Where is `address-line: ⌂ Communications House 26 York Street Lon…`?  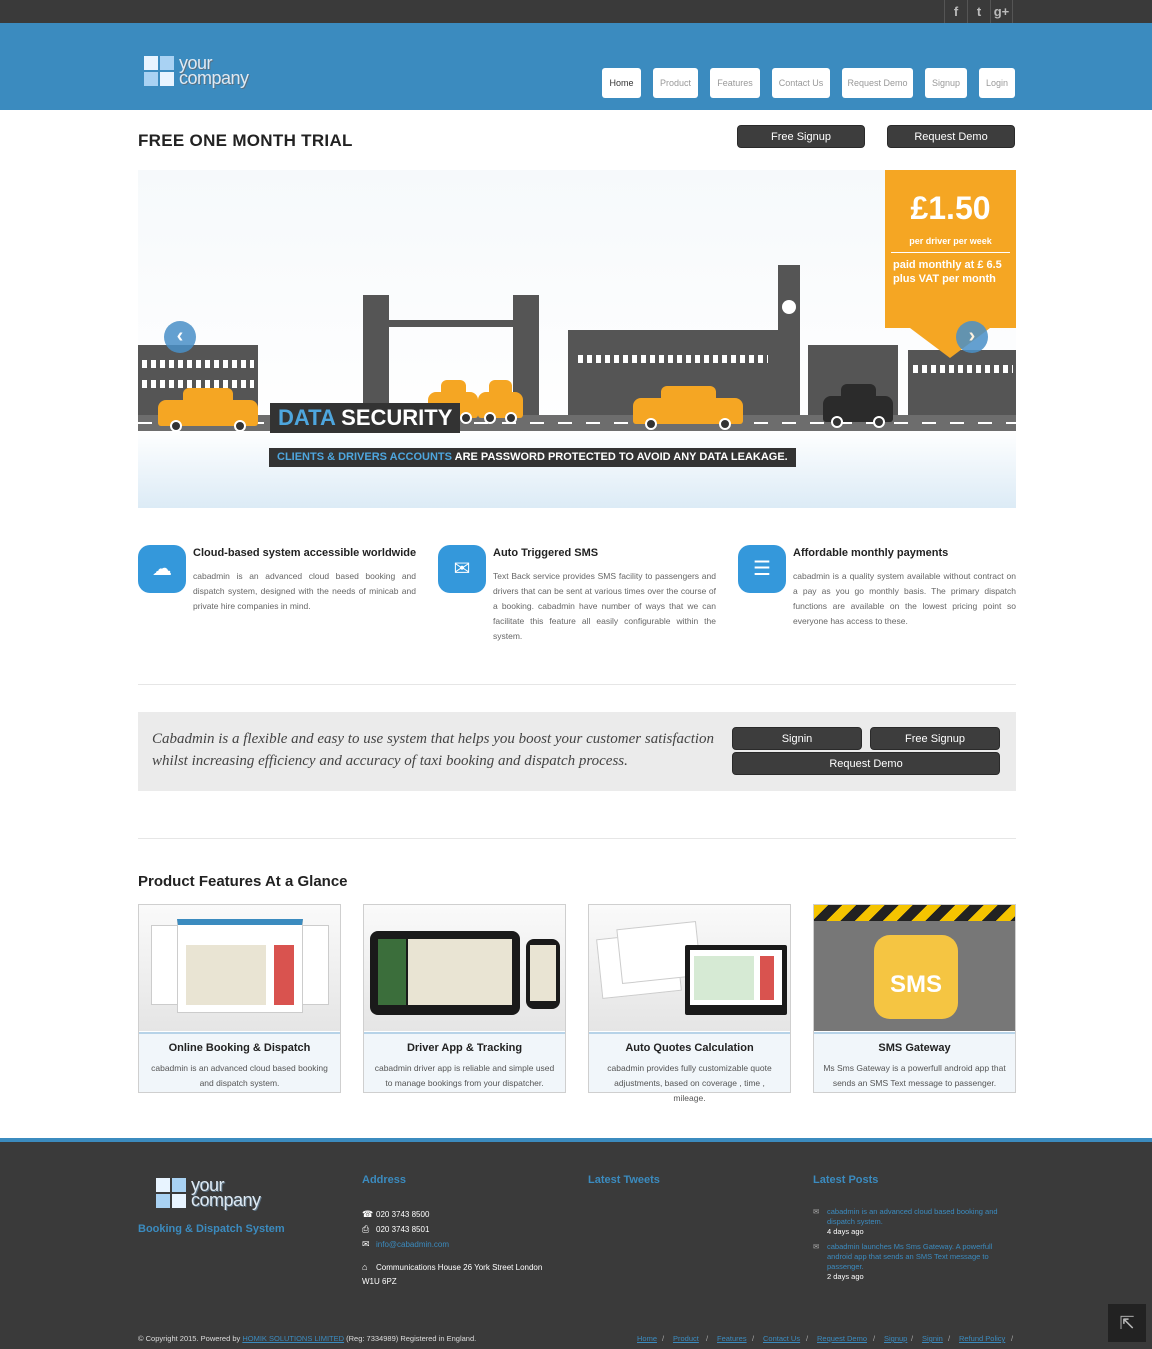 address-line: ⌂ Communications House 26 York Street Lon… is located at coordinates (452, 1267).